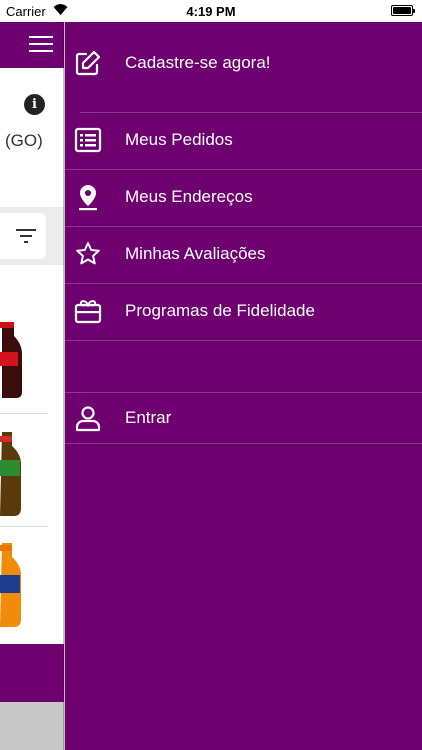  What do you see at coordinates (88, 198) in the screenshot?
I see `location-pin-icon` at bounding box center [88, 198].